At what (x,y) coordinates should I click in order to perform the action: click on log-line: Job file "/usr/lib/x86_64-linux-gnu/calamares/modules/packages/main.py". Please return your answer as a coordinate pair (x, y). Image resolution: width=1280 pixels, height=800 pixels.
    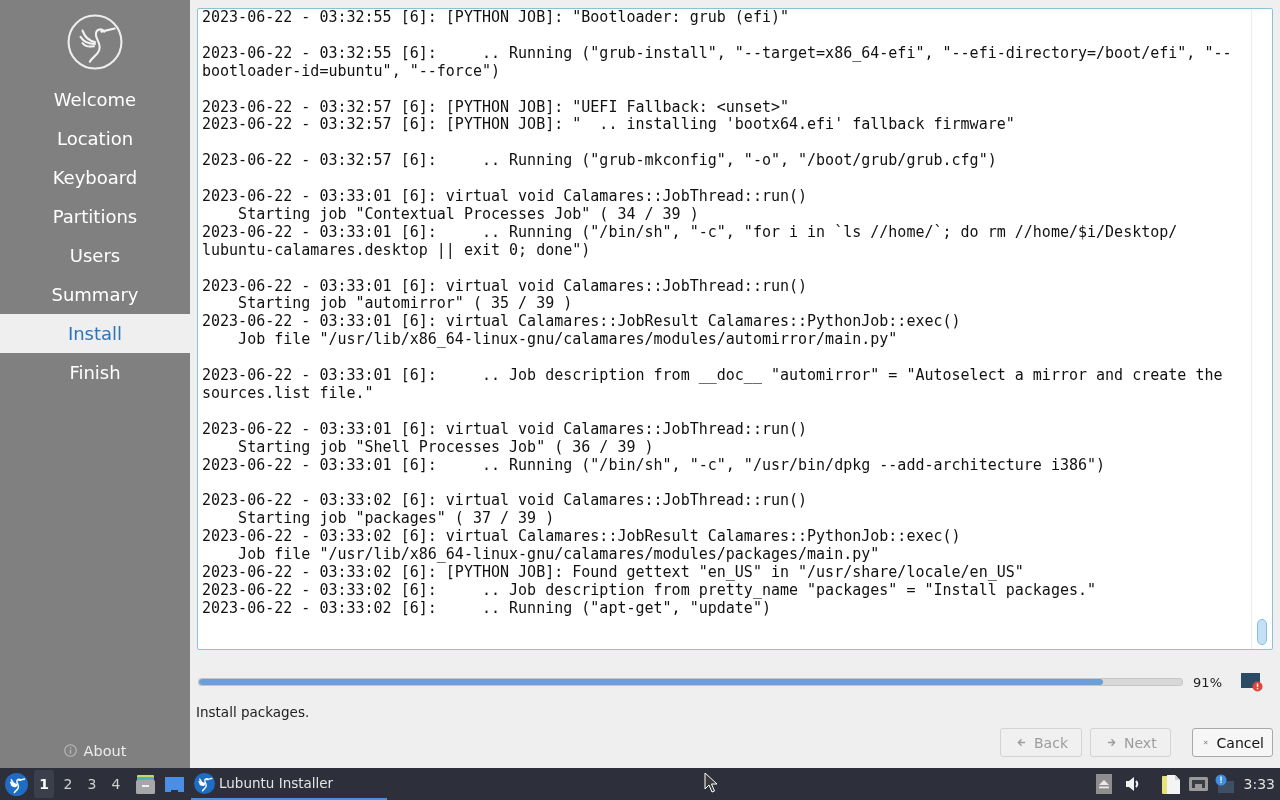
    Looking at the image, I should click on (558, 555).